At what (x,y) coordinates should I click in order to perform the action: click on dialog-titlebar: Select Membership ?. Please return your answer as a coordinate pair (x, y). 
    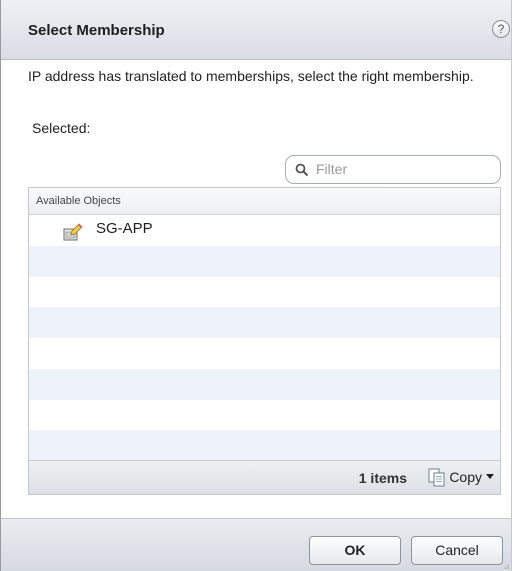
    Looking at the image, I should click on (256, 30).